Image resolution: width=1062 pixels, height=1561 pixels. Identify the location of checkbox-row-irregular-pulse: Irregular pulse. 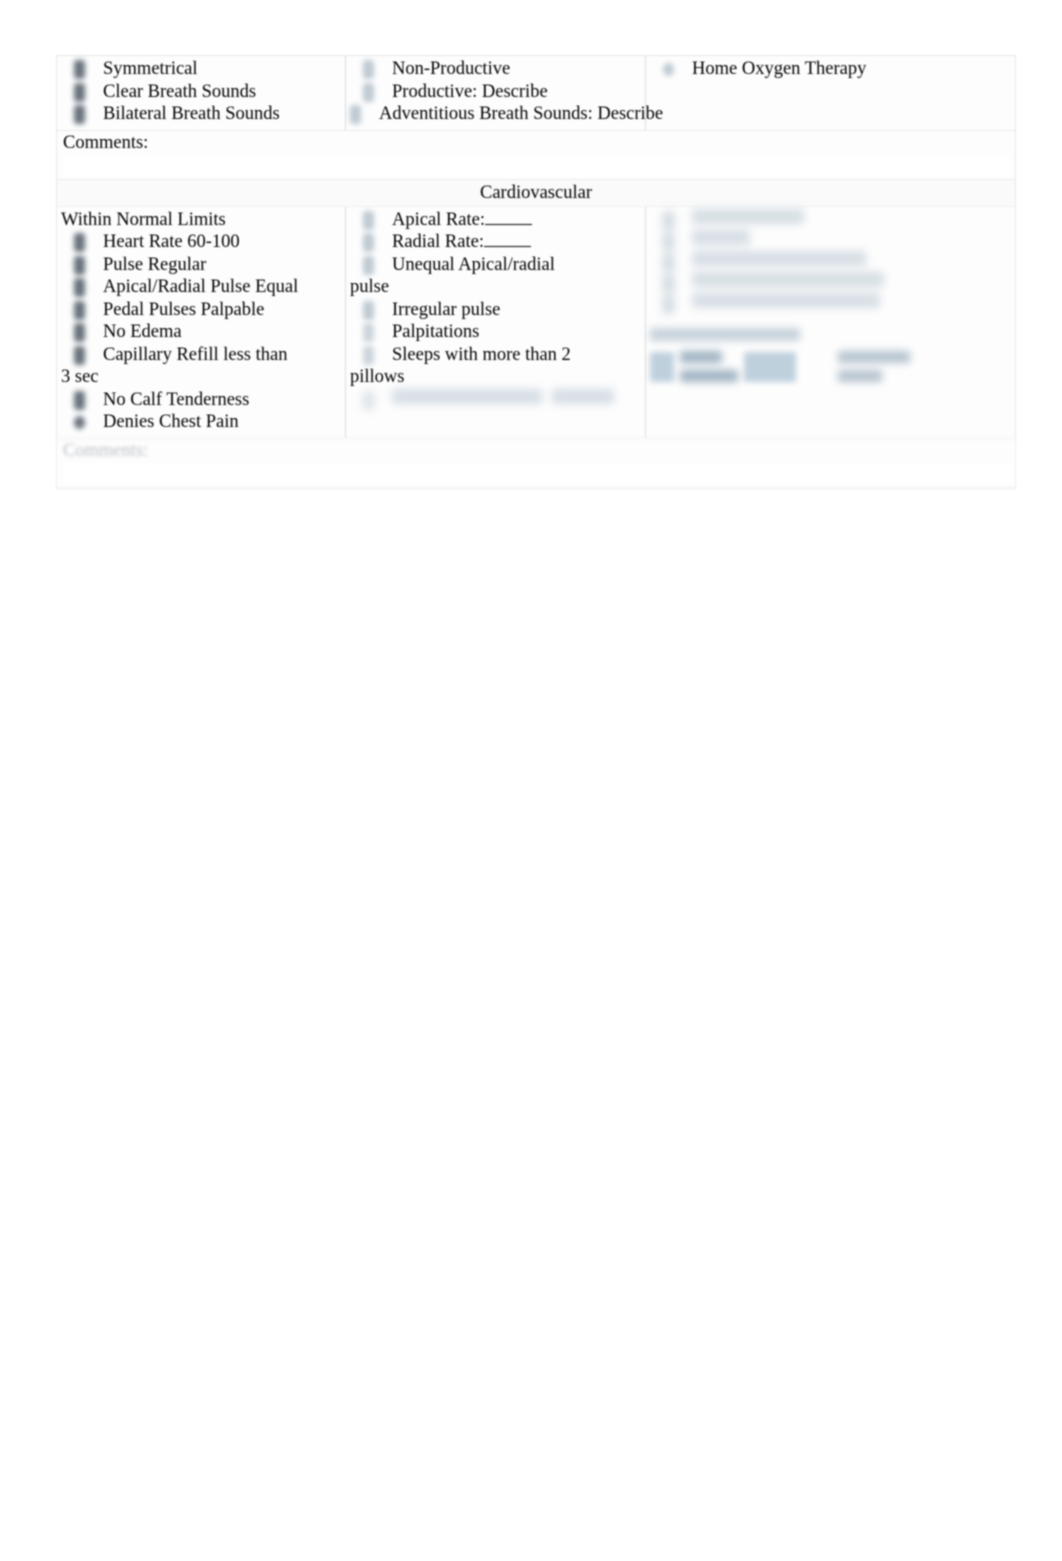
(495, 310).